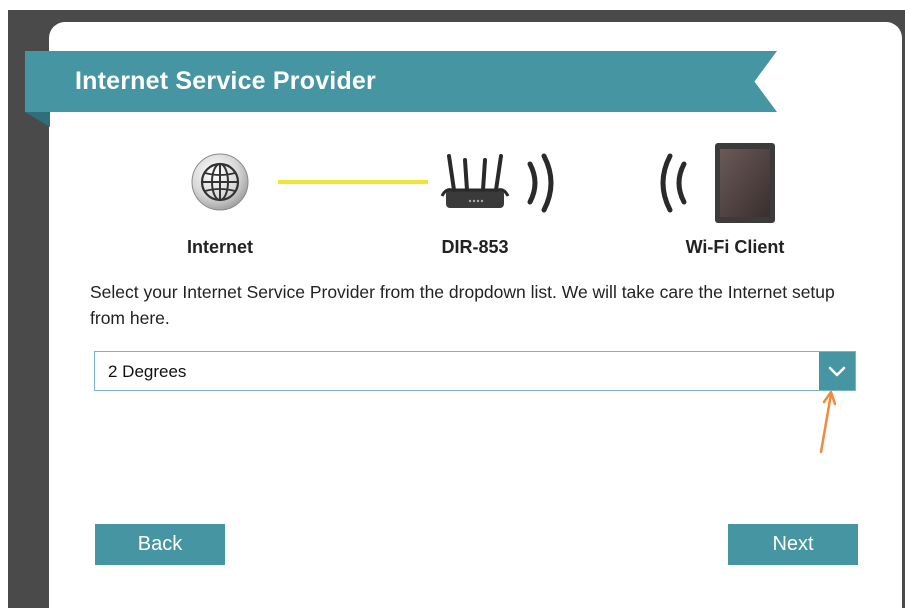 Image resolution: width=905 pixels, height=608 pixels. Describe the element at coordinates (220, 182) in the screenshot. I see `globe-icon` at that location.